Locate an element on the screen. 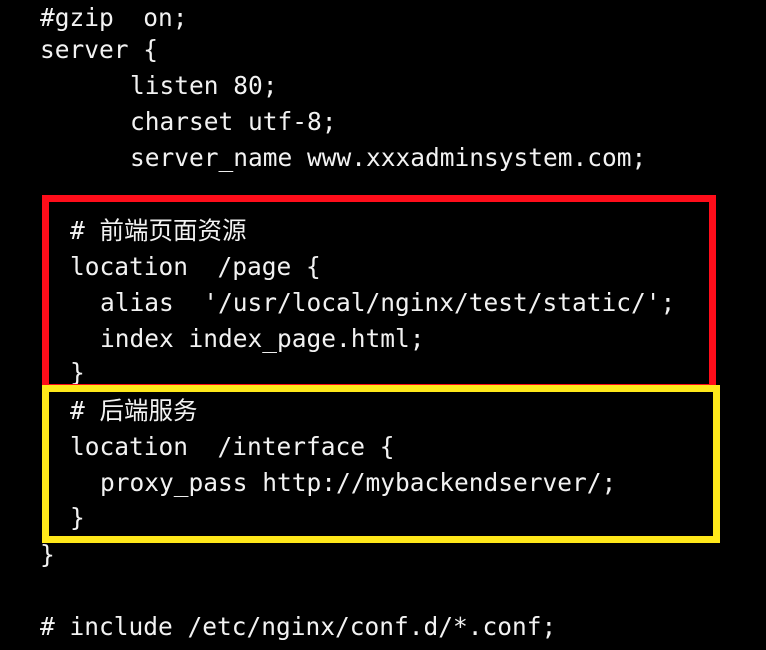  code-comment-frontend: # 前端页面资源 is located at coordinates (158, 230).